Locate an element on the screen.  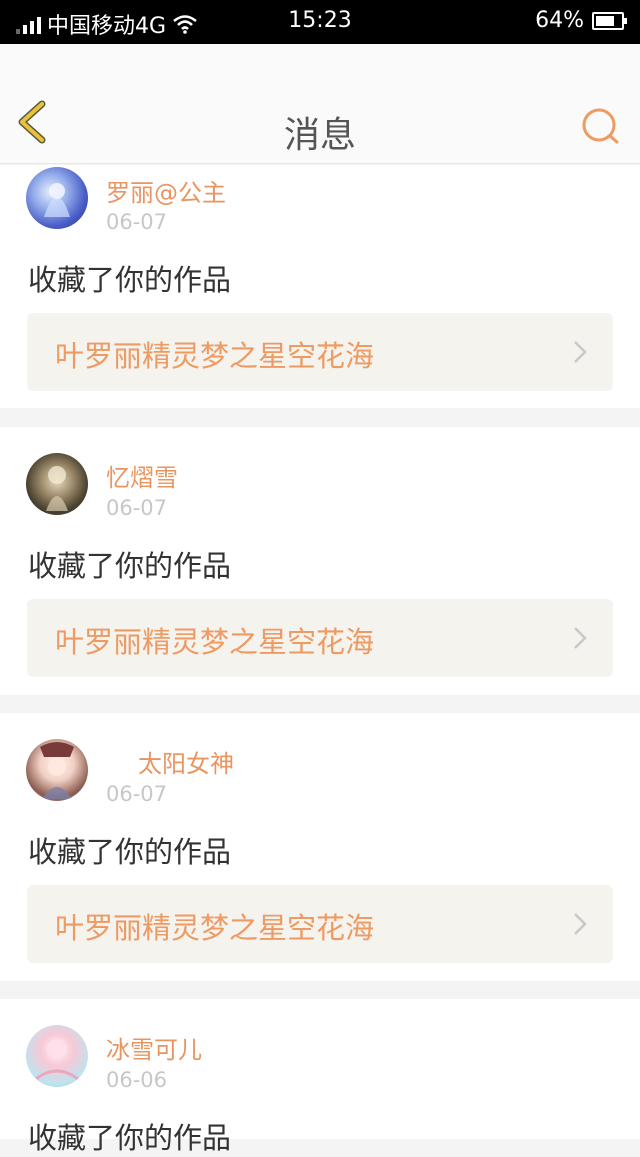
search-icon is located at coordinates (600, 126).